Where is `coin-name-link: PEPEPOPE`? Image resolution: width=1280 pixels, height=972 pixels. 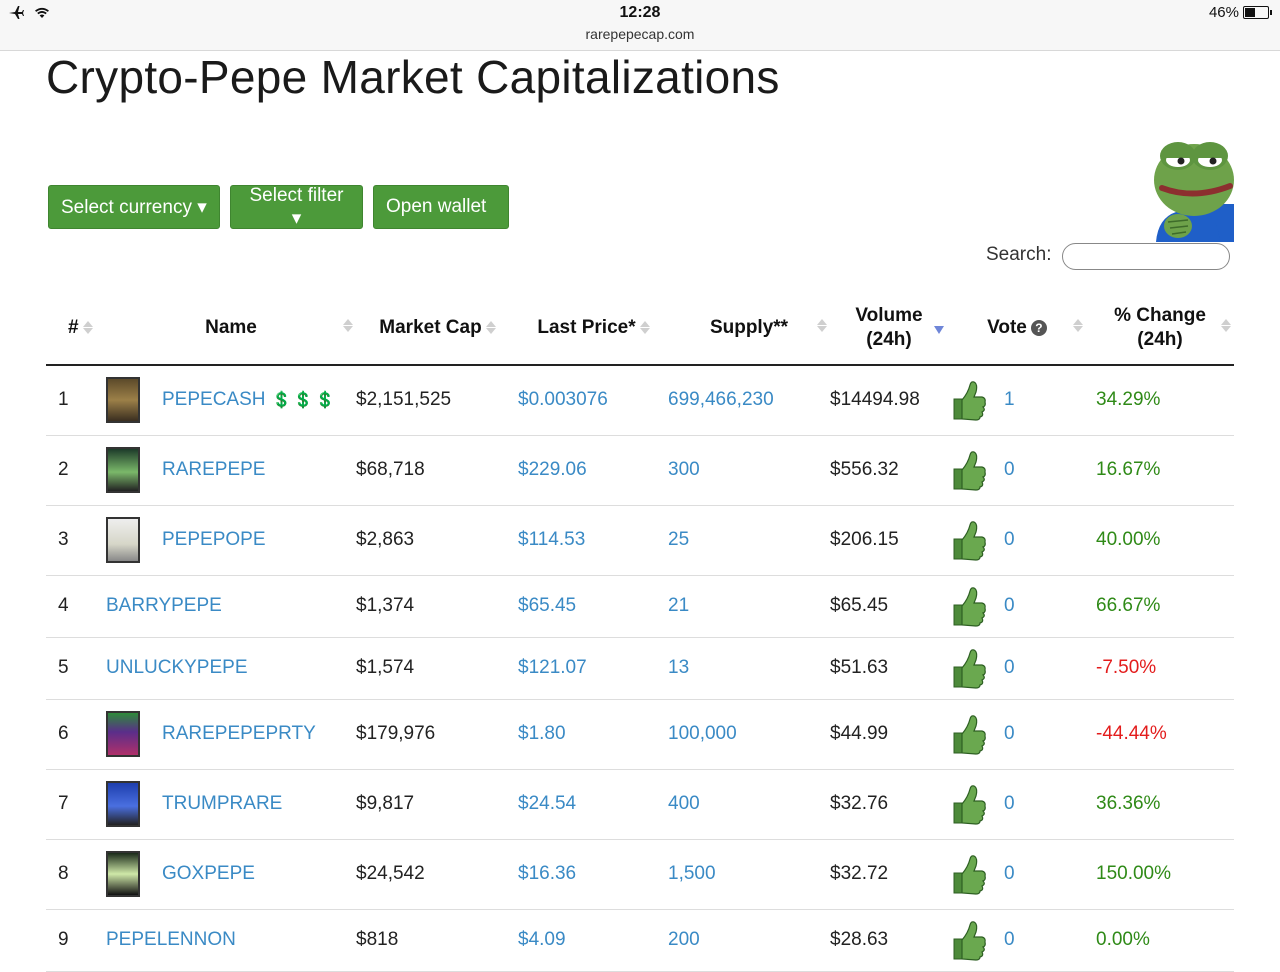
coin-name-link: PEPEPOPE is located at coordinates (214, 540).